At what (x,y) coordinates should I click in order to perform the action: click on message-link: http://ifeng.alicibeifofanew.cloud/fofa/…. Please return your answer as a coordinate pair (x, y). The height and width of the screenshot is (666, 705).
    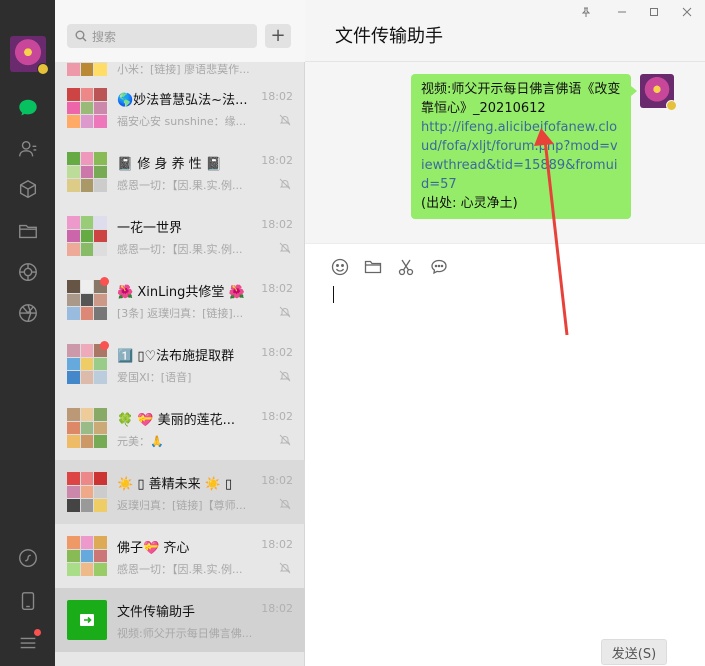
    Looking at the image, I should click on (519, 156).